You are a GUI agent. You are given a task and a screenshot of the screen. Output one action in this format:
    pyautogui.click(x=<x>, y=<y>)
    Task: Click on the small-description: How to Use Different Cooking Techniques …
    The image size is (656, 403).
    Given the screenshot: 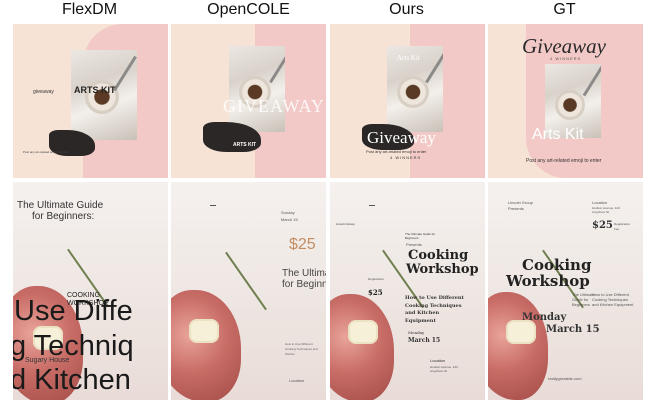 What is the action you would take?
    pyautogui.click(x=301, y=349)
    